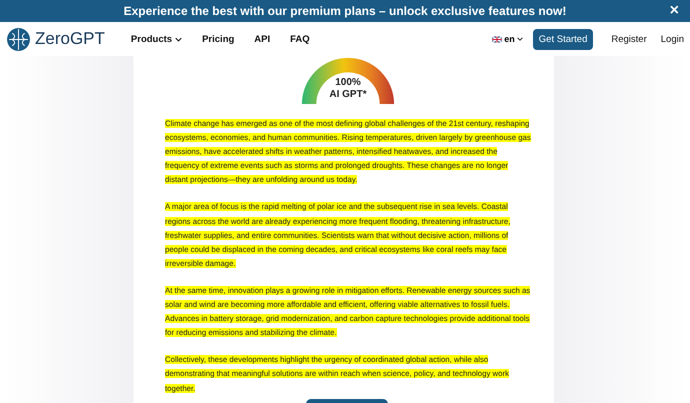  What do you see at coordinates (672, 39) in the screenshot?
I see `login-link: Login` at bounding box center [672, 39].